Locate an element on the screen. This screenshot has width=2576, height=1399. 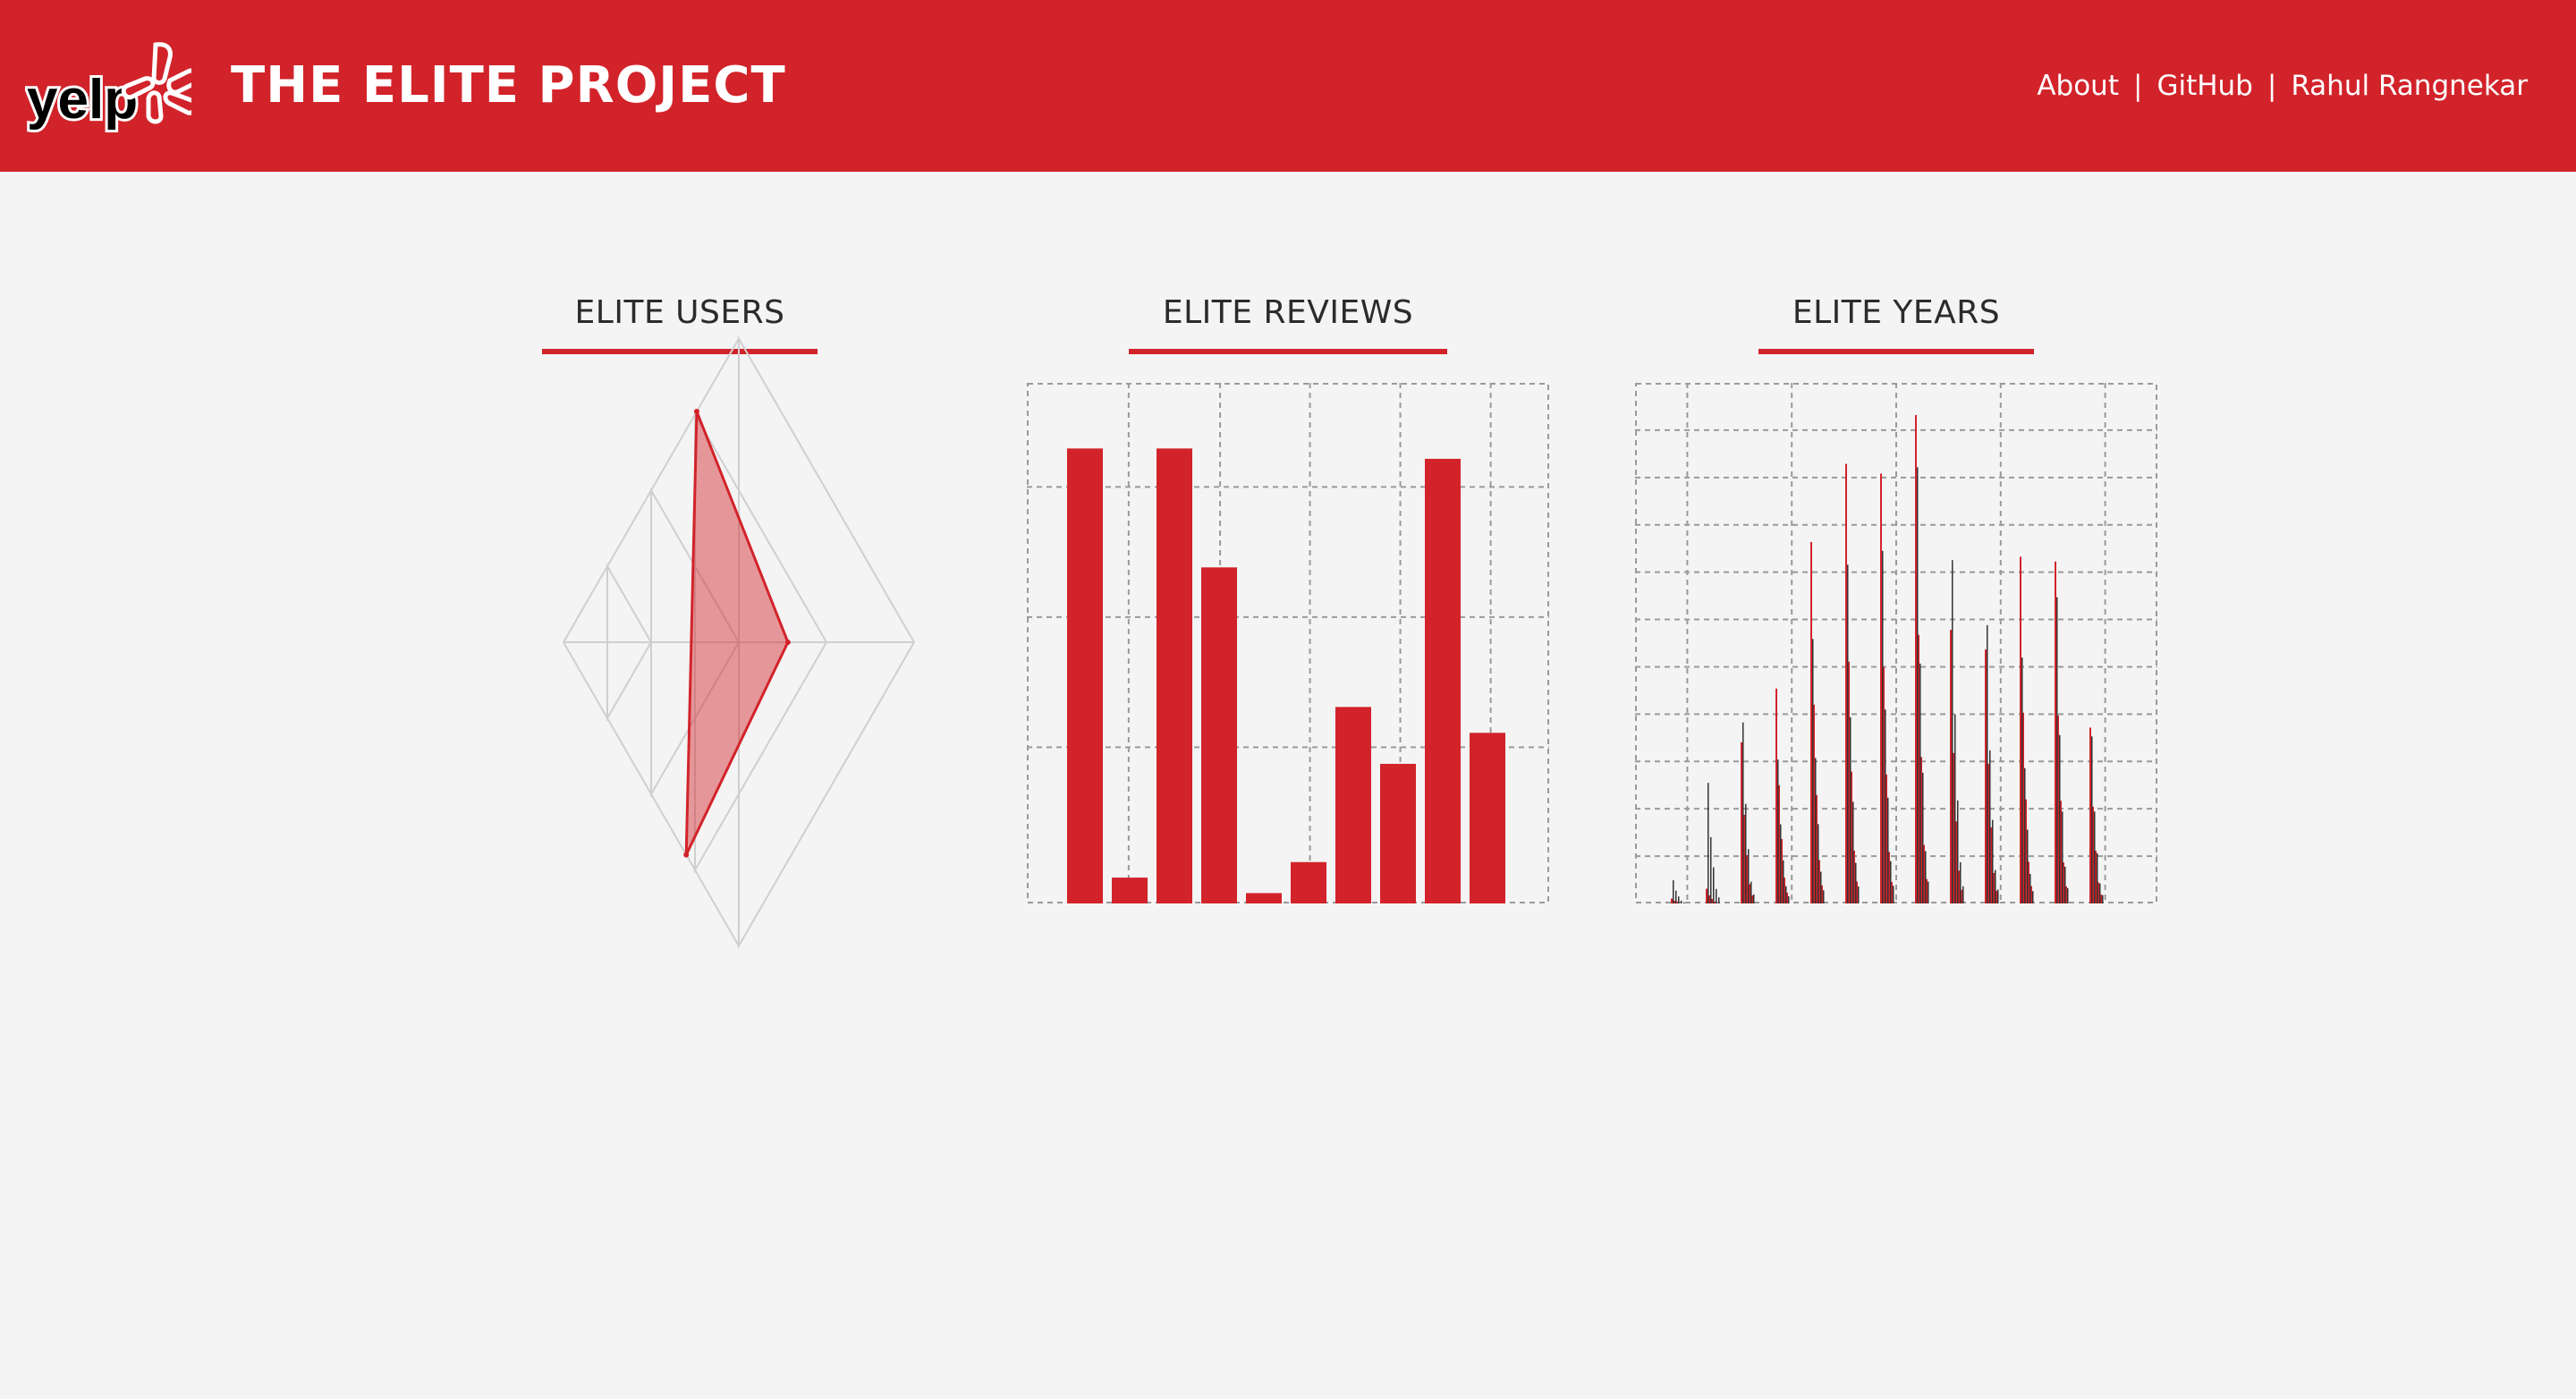
elite-reviews-title: ELITE REVIEWS is located at coordinates (1288, 320).